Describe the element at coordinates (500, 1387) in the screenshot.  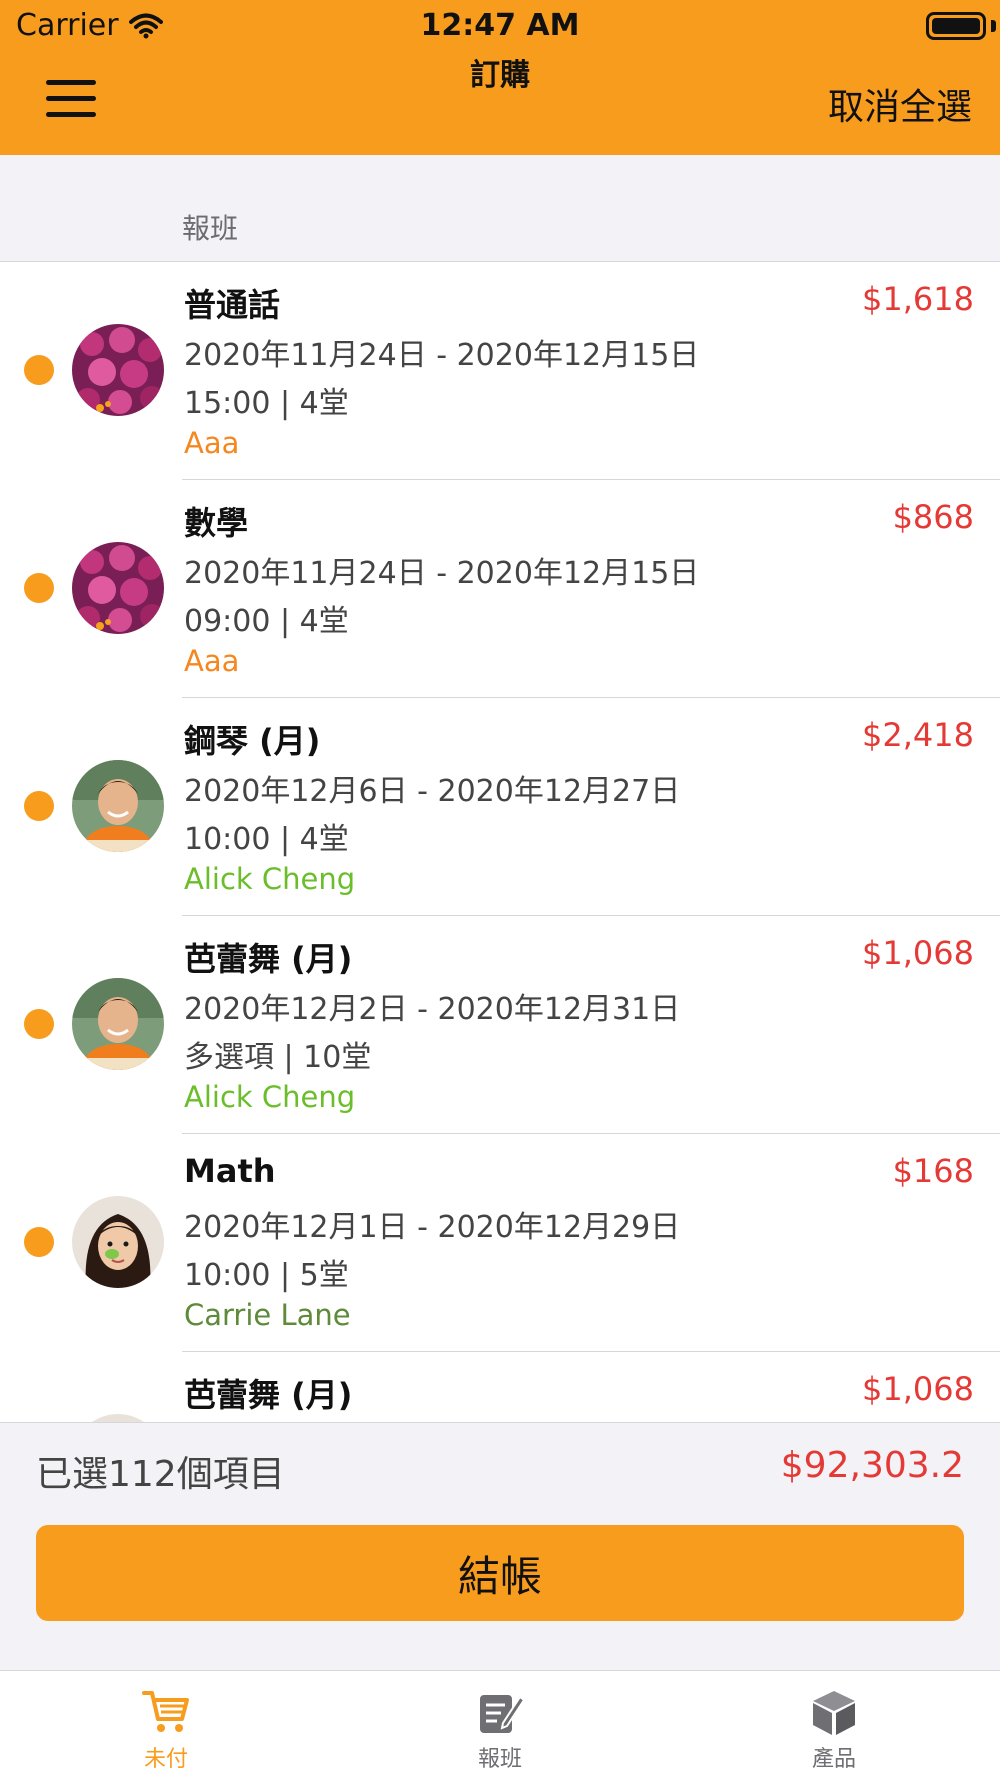
I see `list-item: 芭蕾舞 (月) $1,068` at that location.